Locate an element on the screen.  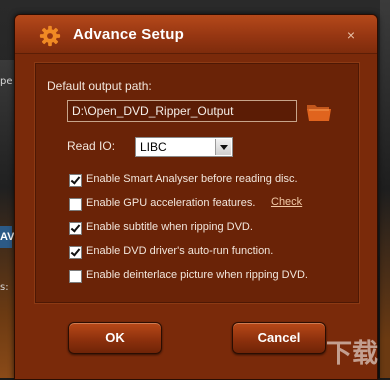
checkbox-deinterlace is located at coordinates (75, 276).